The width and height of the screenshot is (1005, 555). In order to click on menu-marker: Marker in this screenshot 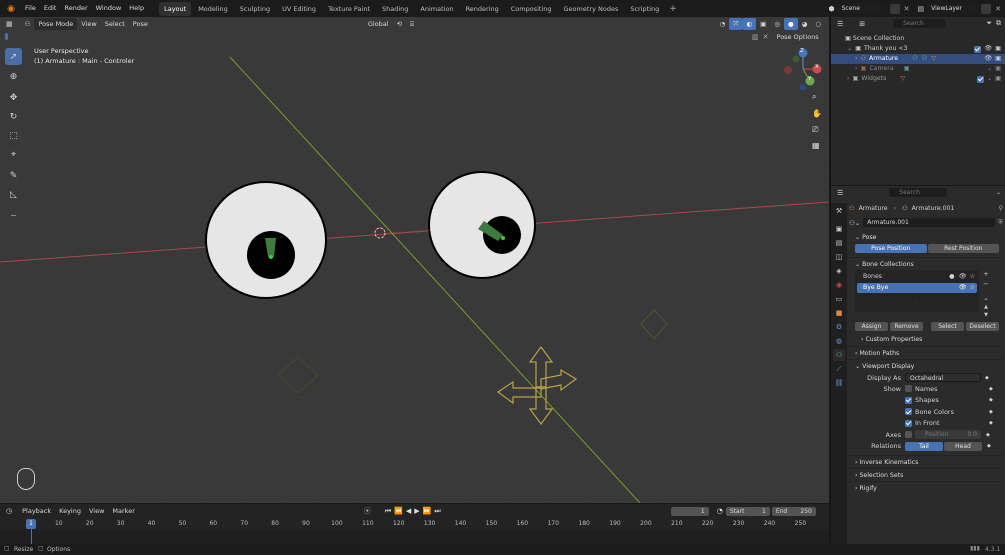, I will do `click(123, 511)`.